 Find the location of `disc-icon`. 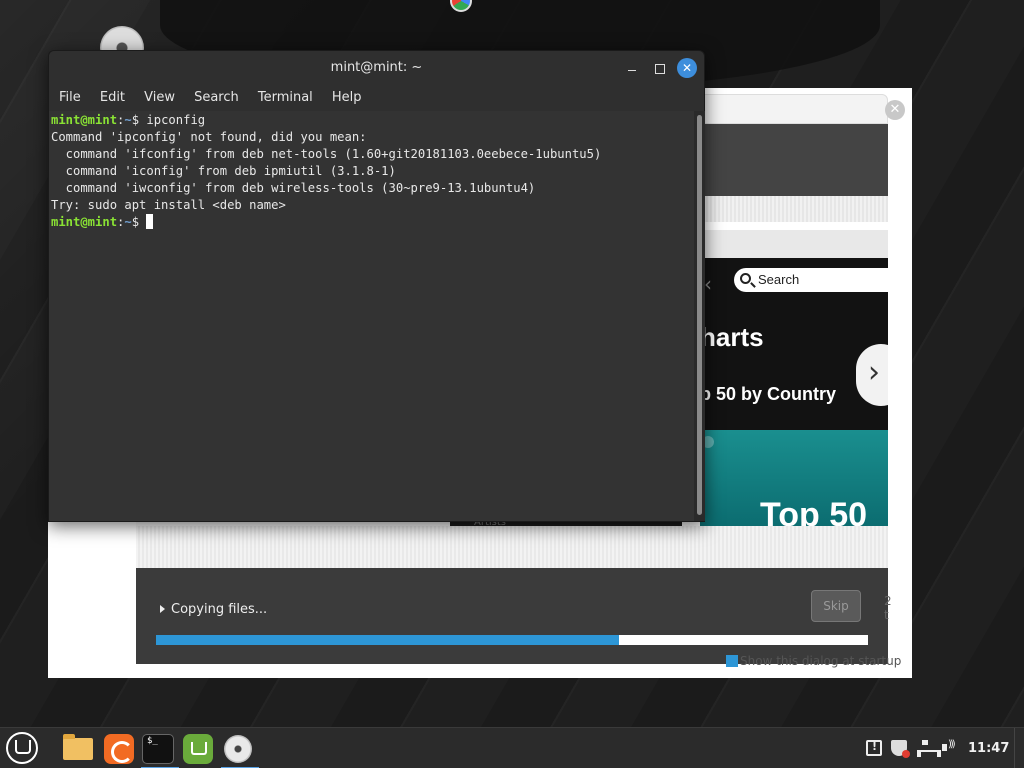

disc-icon is located at coordinates (238, 749).